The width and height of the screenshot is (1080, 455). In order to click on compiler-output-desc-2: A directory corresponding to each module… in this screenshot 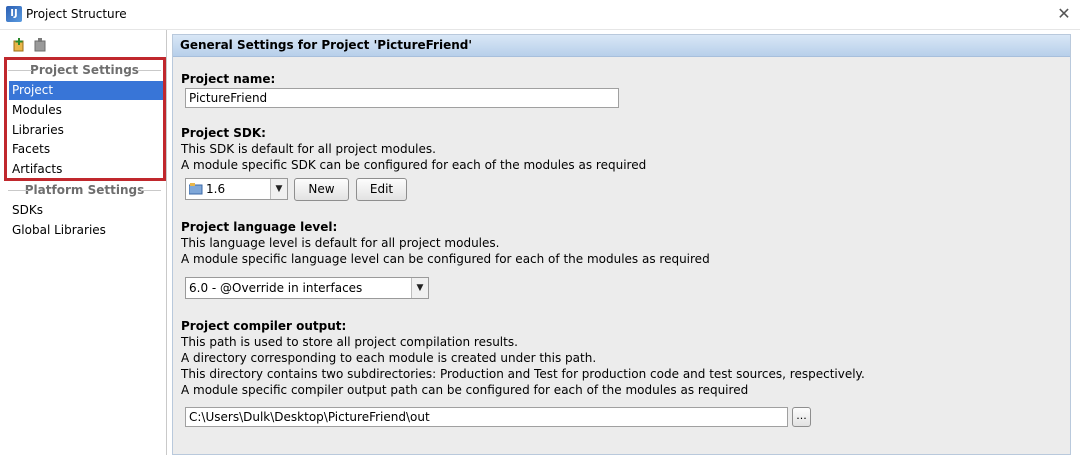, I will do `click(389, 358)`.